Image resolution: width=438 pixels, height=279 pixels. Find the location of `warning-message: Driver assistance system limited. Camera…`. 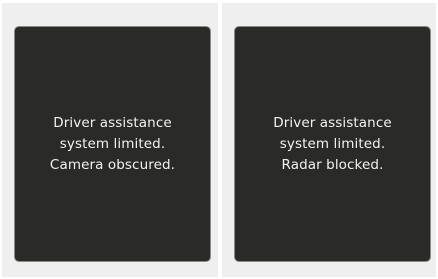

warning-message: Driver assistance system limited. Camera… is located at coordinates (112, 144).